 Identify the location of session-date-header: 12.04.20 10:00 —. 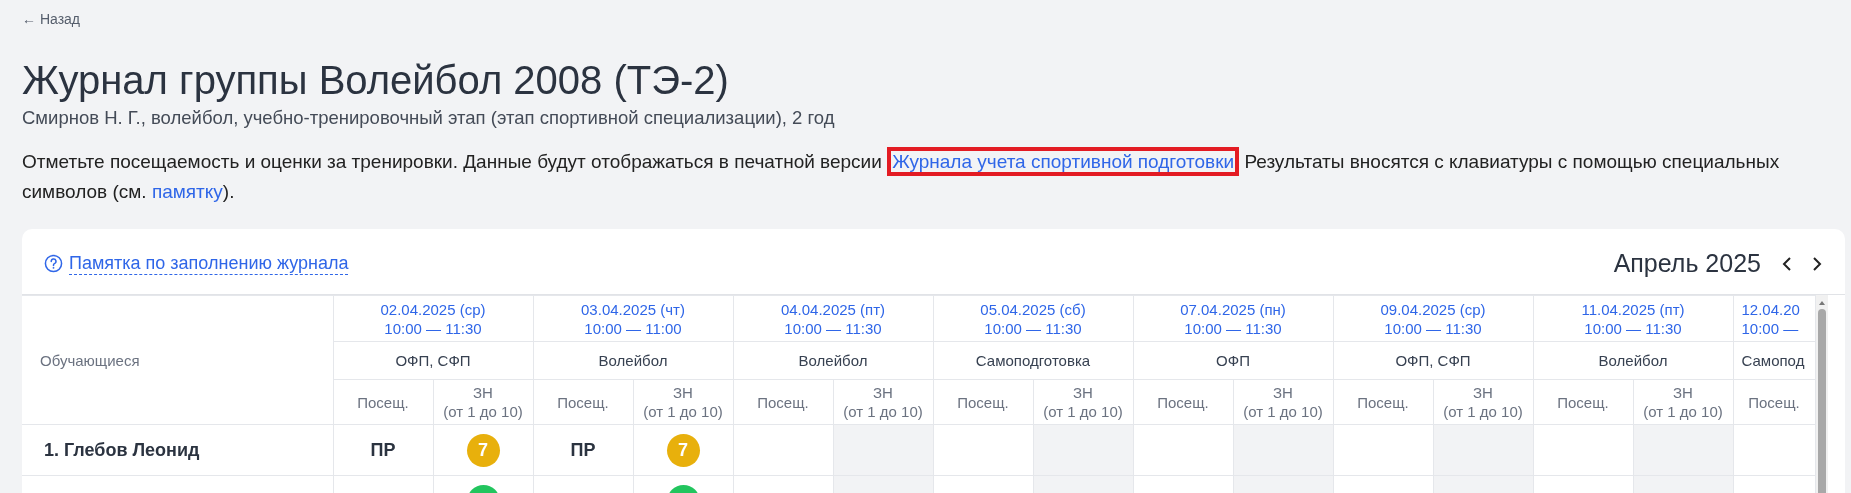
(1774, 318).